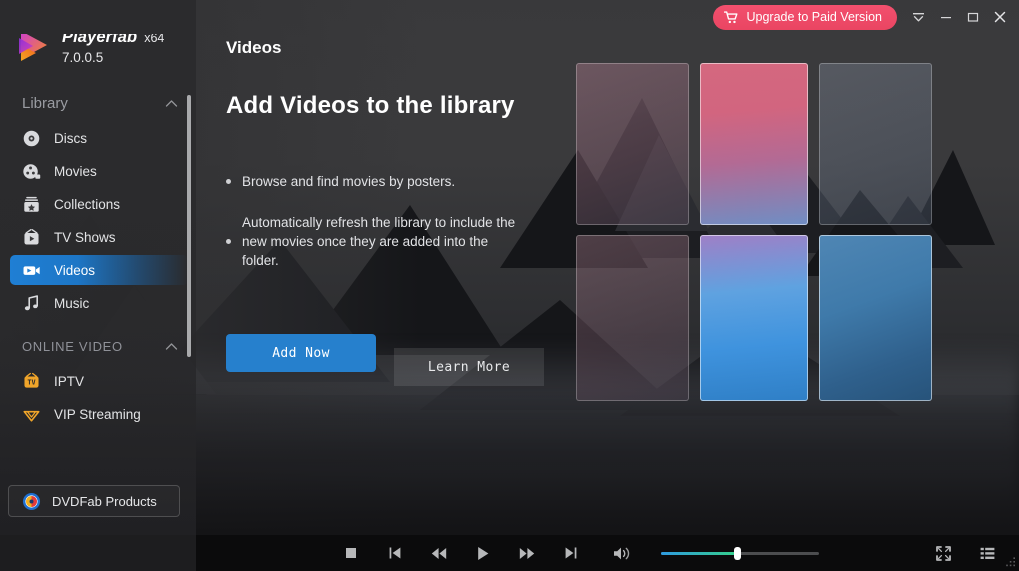 Image resolution: width=1019 pixels, height=571 pixels. Describe the element at coordinates (98, 553) in the screenshot. I see `player-bar-left` at that location.